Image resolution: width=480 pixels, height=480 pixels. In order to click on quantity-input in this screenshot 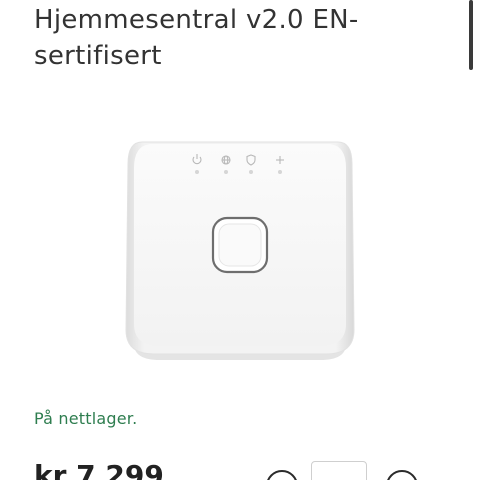, I will do `click(339, 470)`.